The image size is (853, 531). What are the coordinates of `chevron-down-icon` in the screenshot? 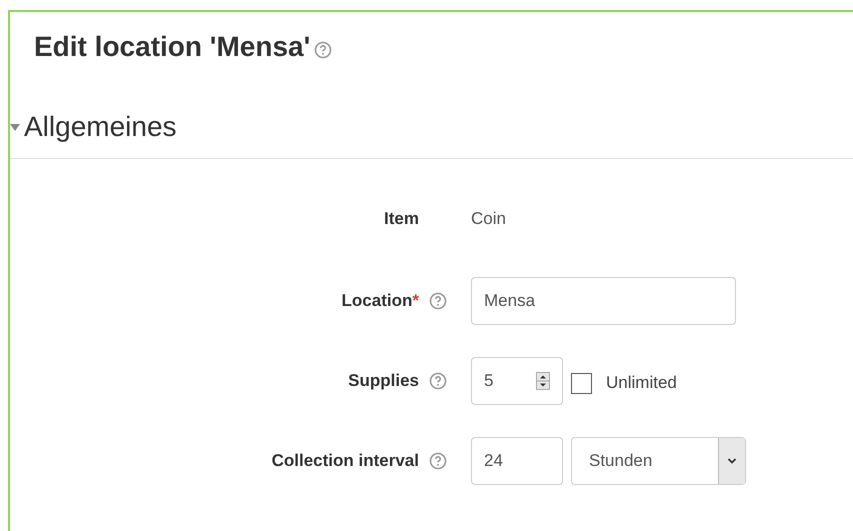 It's located at (732, 461).